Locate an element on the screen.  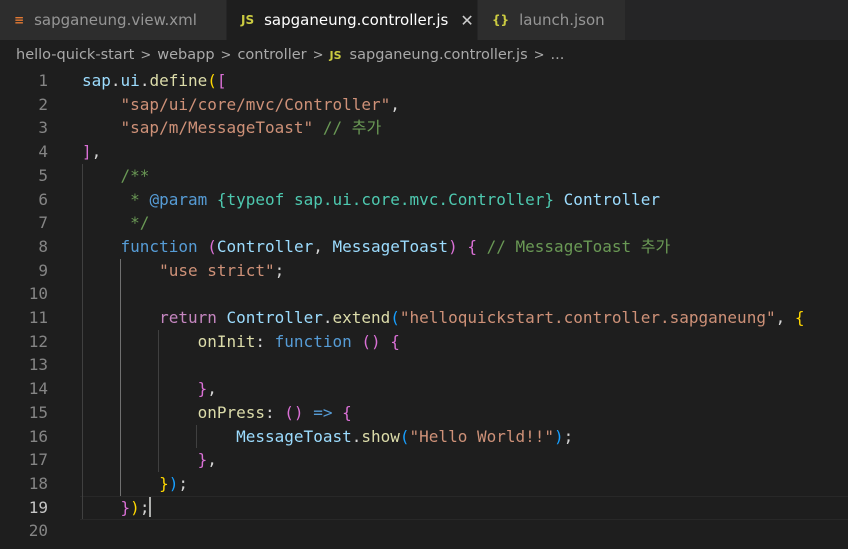
code-line: 3 "sap/m/MessageToast" // 추가 is located at coordinates (424, 128).